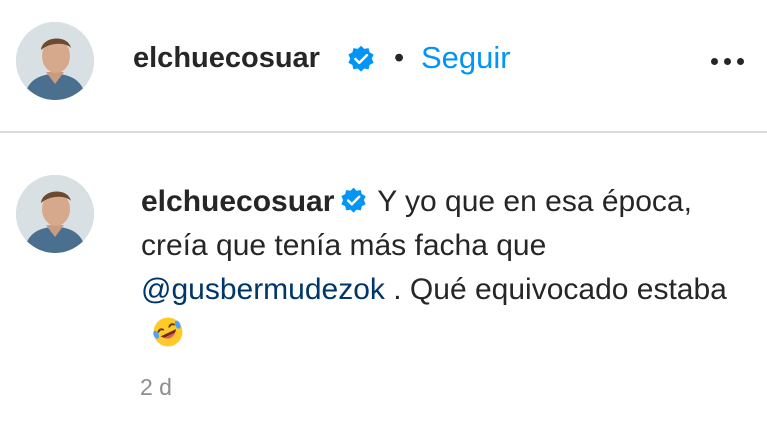 The height and width of the screenshot is (432, 767). What do you see at coordinates (55, 61) in the screenshot?
I see `avatar` at bounding box center [55, 61].